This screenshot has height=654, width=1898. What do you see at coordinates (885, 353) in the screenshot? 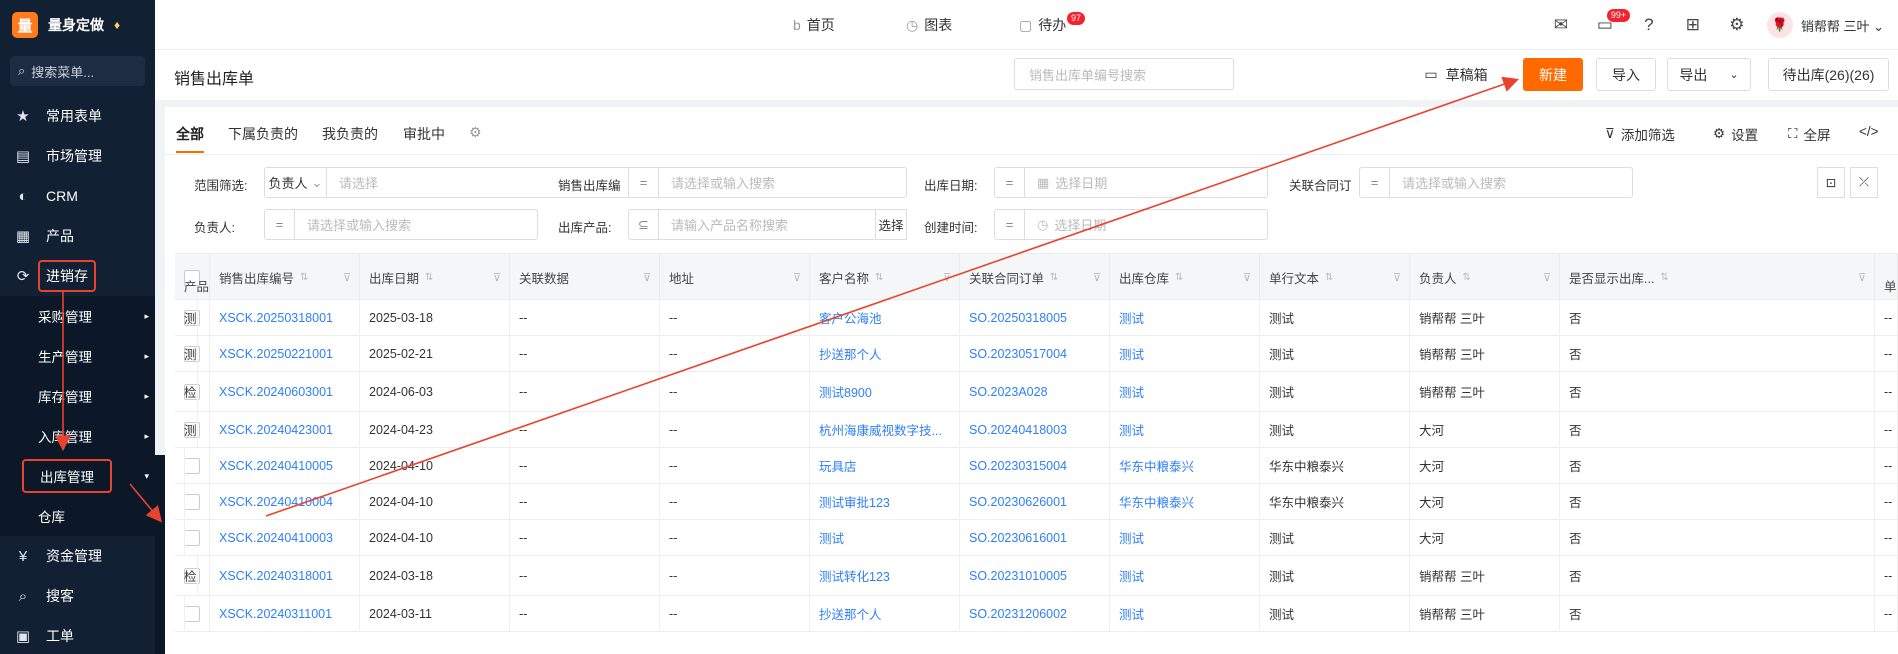
I see `table-cell: 抄送那个人` at bounding box center [885, 353].